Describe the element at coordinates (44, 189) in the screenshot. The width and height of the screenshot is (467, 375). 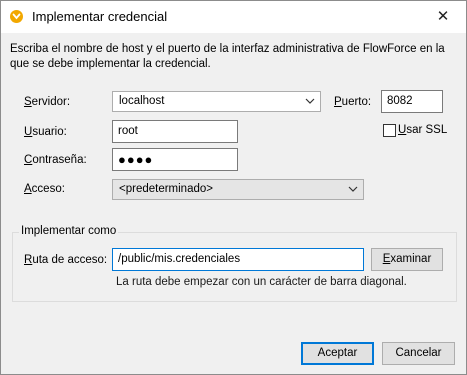
I see `access-label: Acceso:` at that location.